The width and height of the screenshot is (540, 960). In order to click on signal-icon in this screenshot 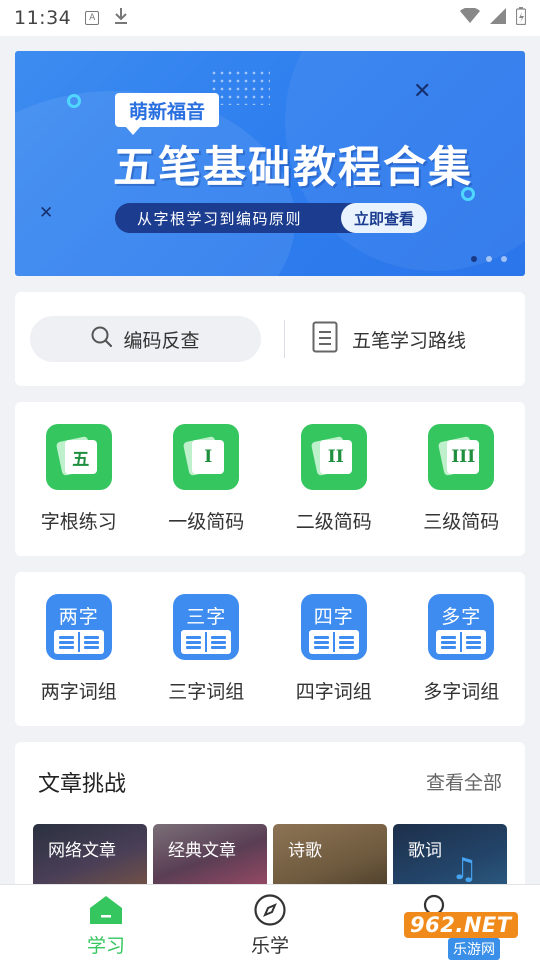, I will do `click(498, 18)`.